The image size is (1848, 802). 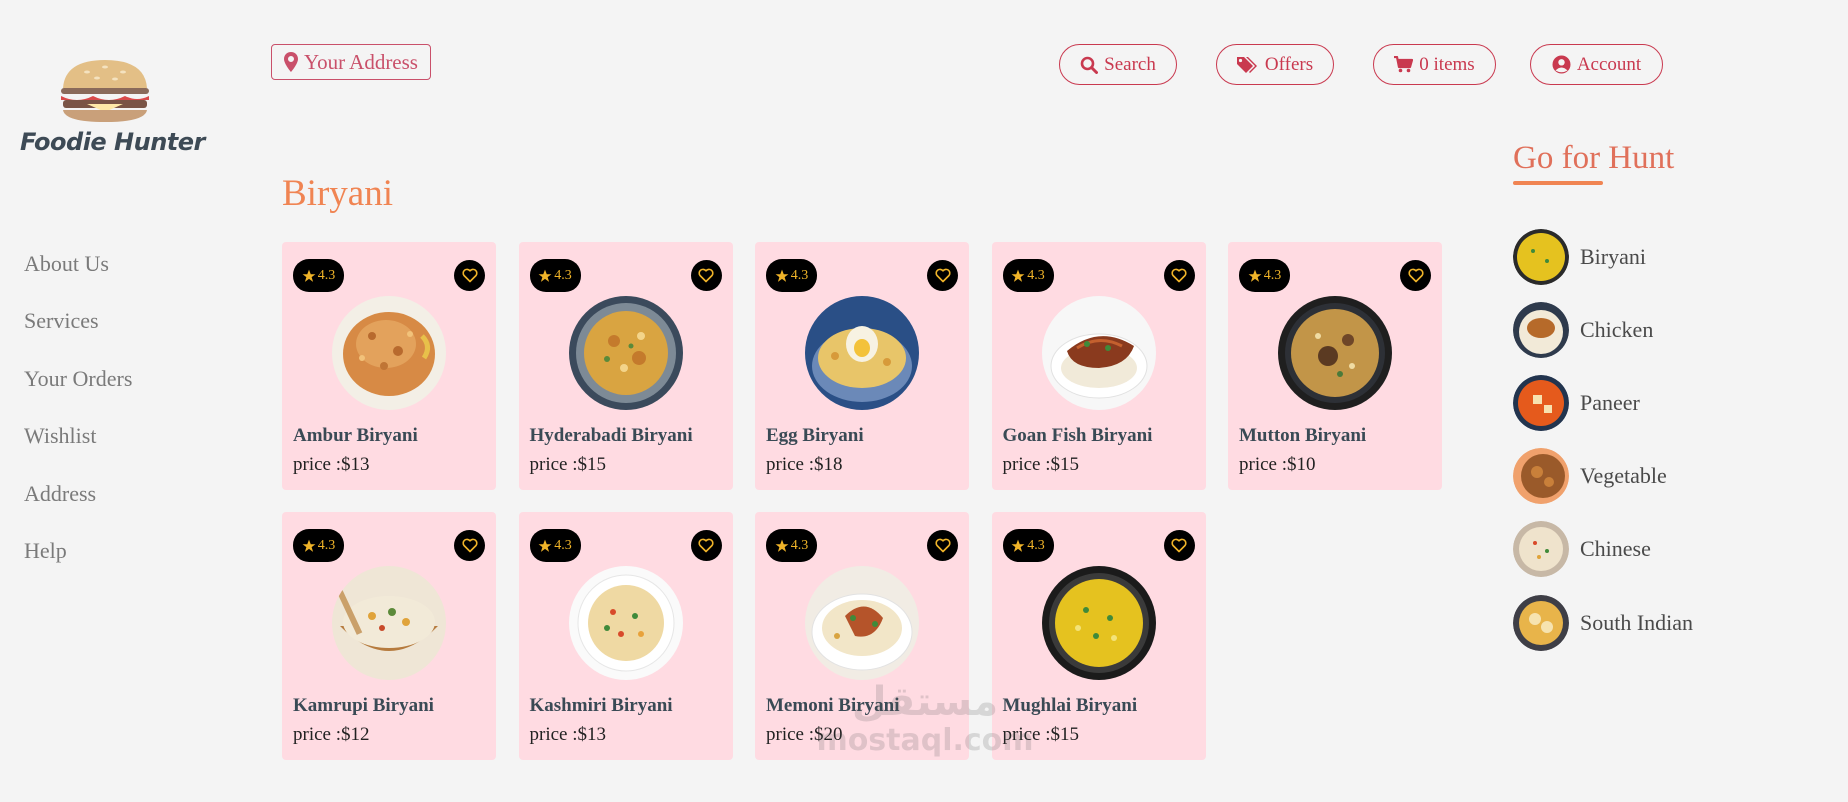 What do you see at coordinates (625, 636) in the screenshot?
I see `dish-card-kashmiri: 4.3 Kashmiri Biryani price :$13` at bounding box center [625, 636].